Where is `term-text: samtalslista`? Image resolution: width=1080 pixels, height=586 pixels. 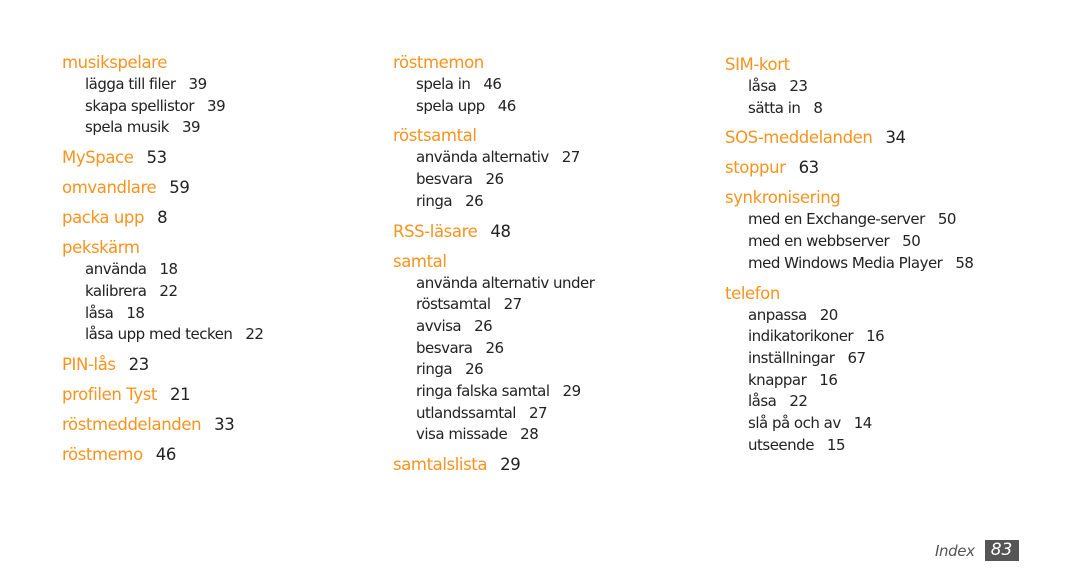 term-text: samtalslista is located at coordinates (440, 465).